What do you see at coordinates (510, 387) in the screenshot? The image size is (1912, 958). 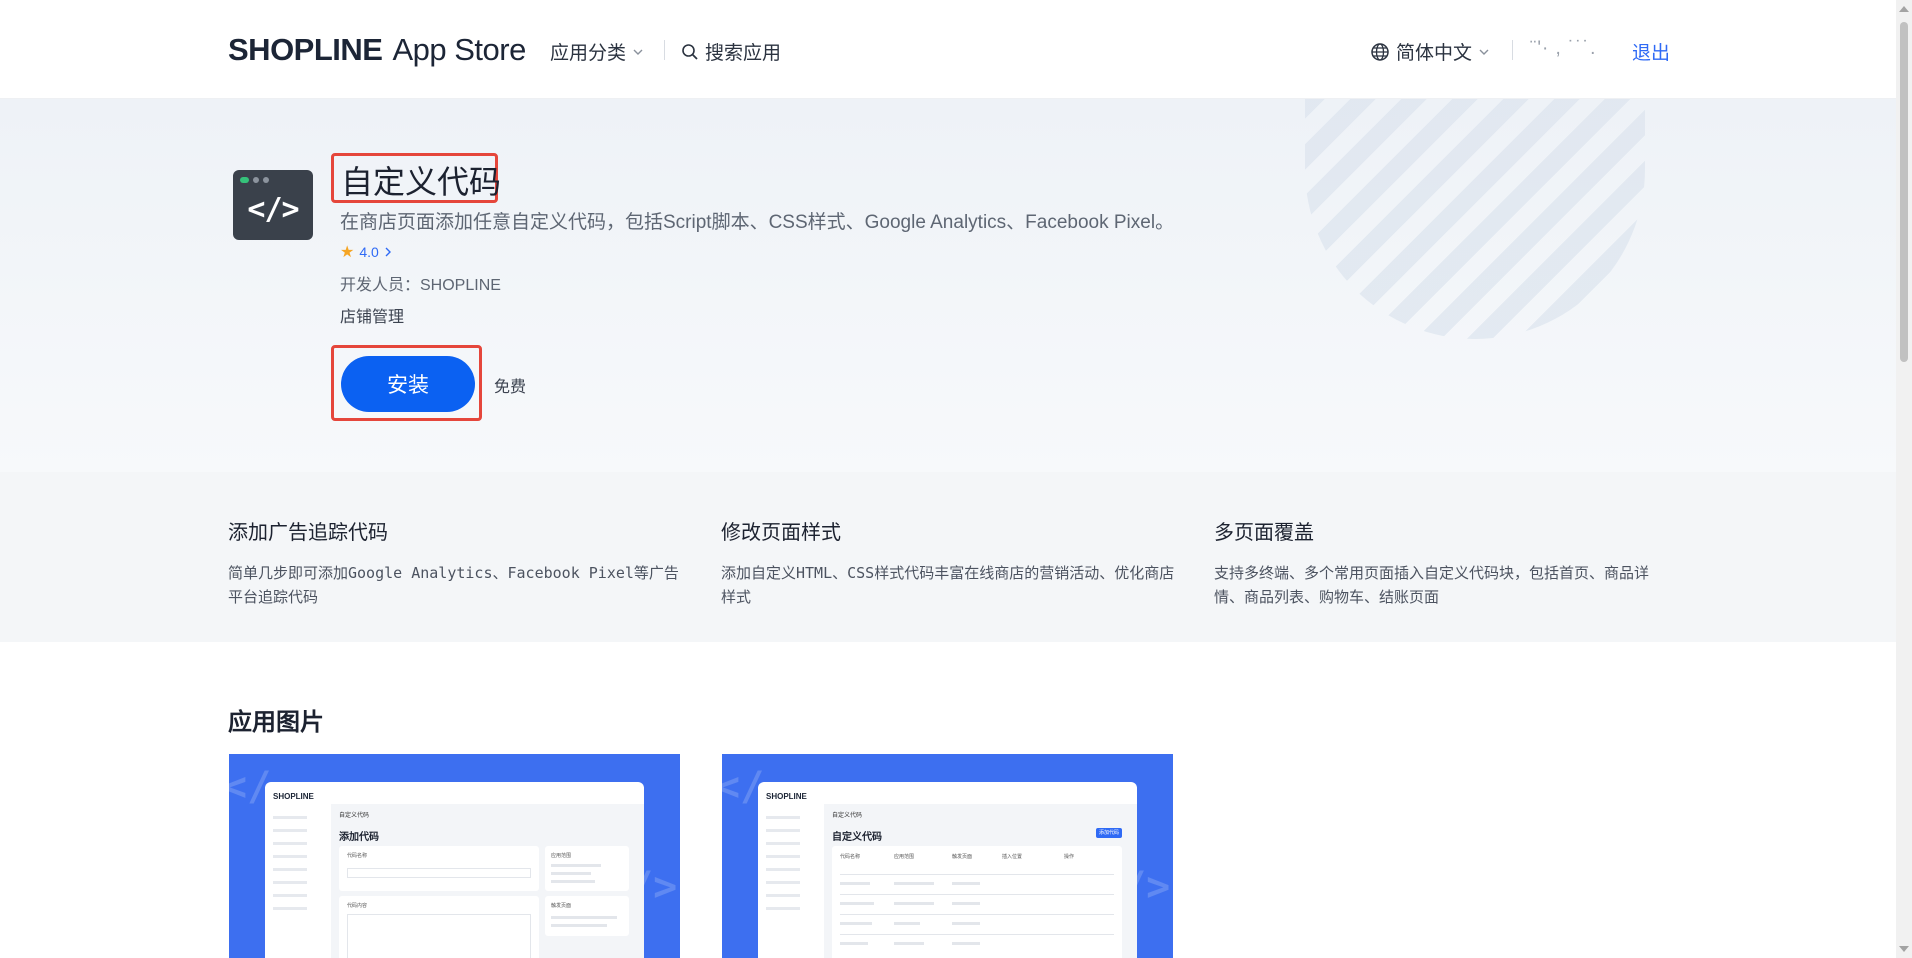 I see `app-price: 免费` at bounding box center [510, 387].